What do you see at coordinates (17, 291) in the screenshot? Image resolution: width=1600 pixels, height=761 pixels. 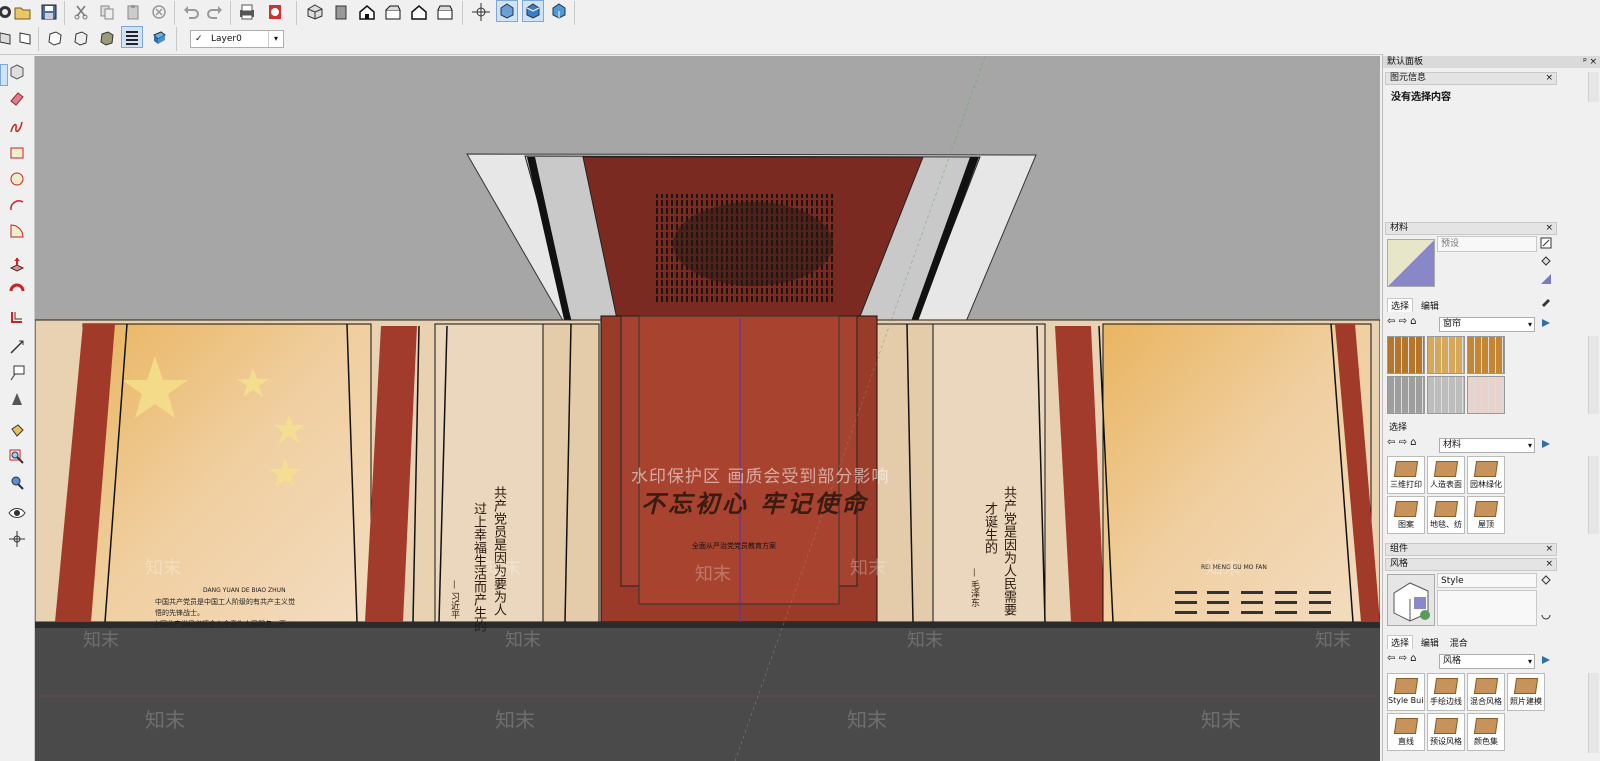 I see `follow-me-icon` at bounding box center [17, 291].